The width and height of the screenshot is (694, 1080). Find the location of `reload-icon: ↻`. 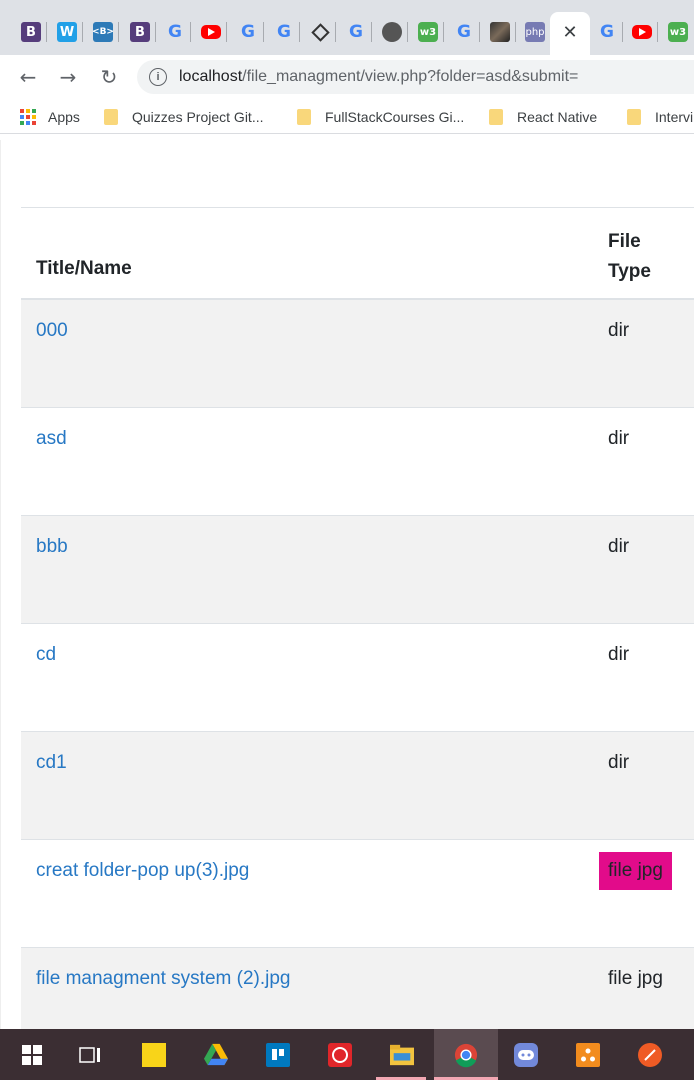

reload-icon: ↻ is located at coordinates (109, 77).